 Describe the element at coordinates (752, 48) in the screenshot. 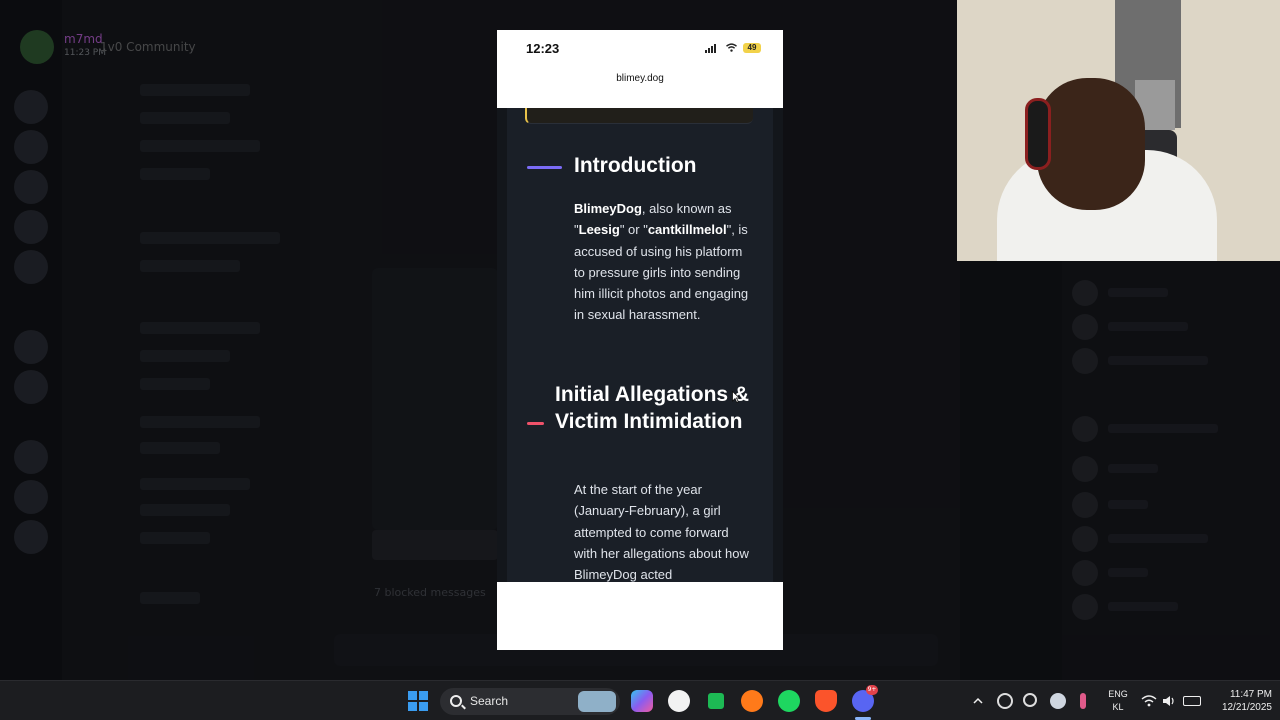

I see `battery-icon: 49` at that location.